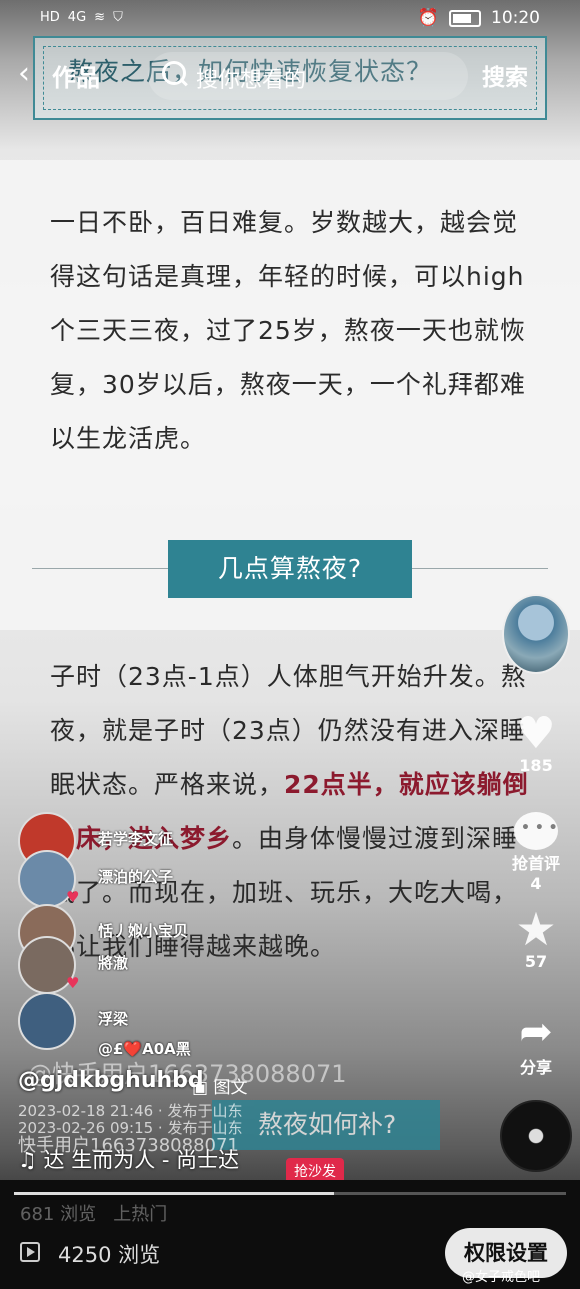  What do you see at coordinates (535, 1067) in the screenshot?
I see `share-label: 分享` at bounding box center [535, 1067].